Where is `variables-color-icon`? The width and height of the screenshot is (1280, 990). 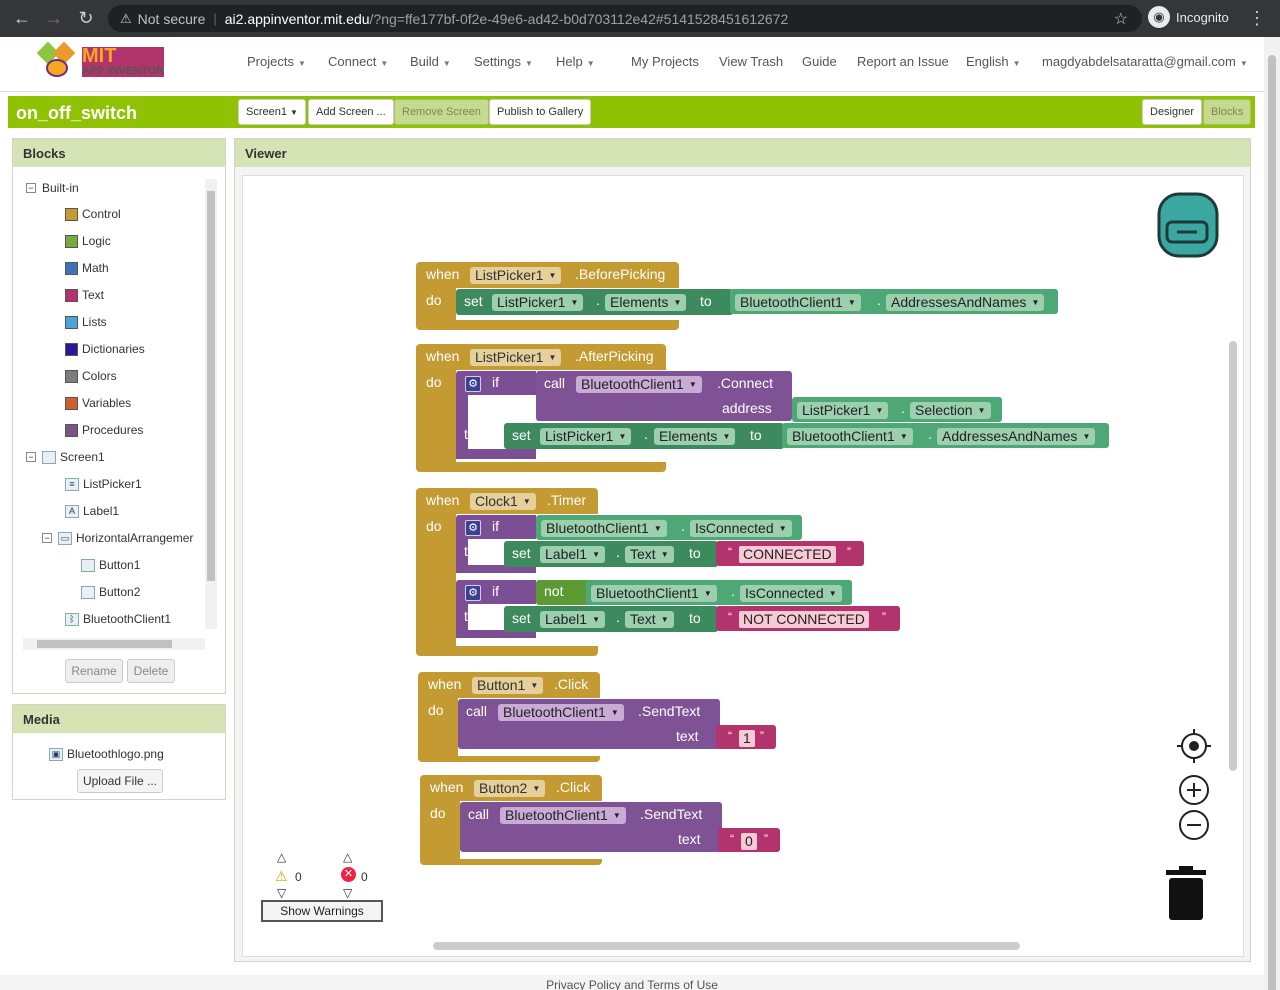 variables-color-icon is located at coordinates (71, 403).